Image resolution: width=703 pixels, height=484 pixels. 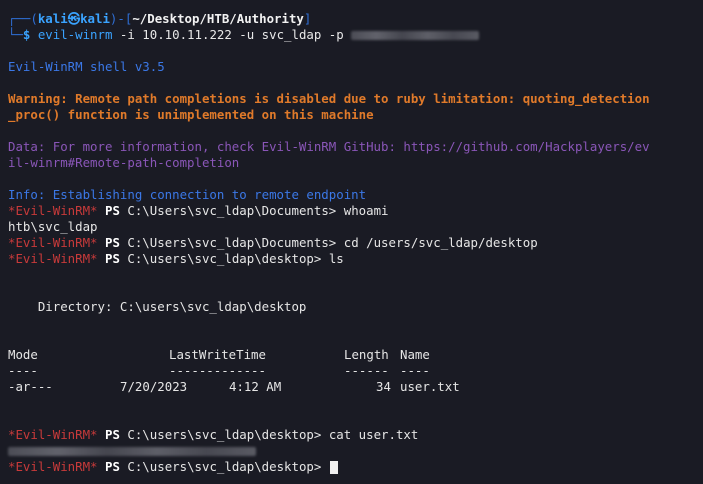 What do you see at coordinates (157, 306) in the screenshot?
I see `directory-line: Directory: C:\users\svc_ldap\desktop` at bounding box center [157, 306].